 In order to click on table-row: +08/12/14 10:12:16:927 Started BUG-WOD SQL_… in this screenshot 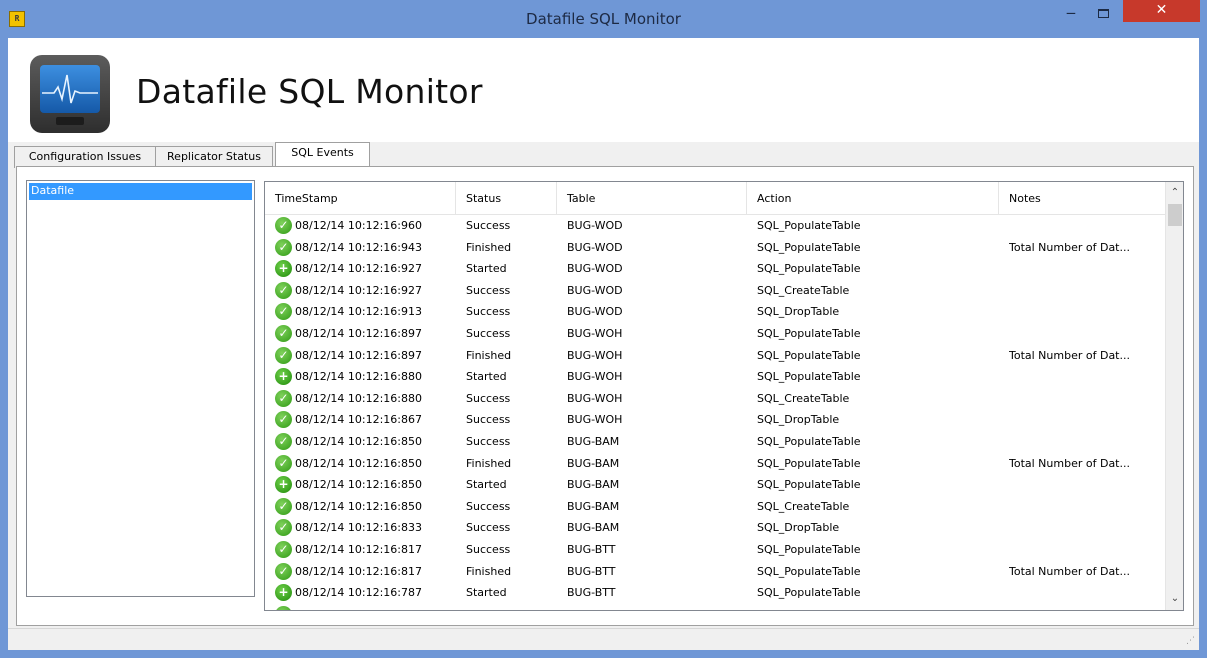, I will do `click(715, 269)`.